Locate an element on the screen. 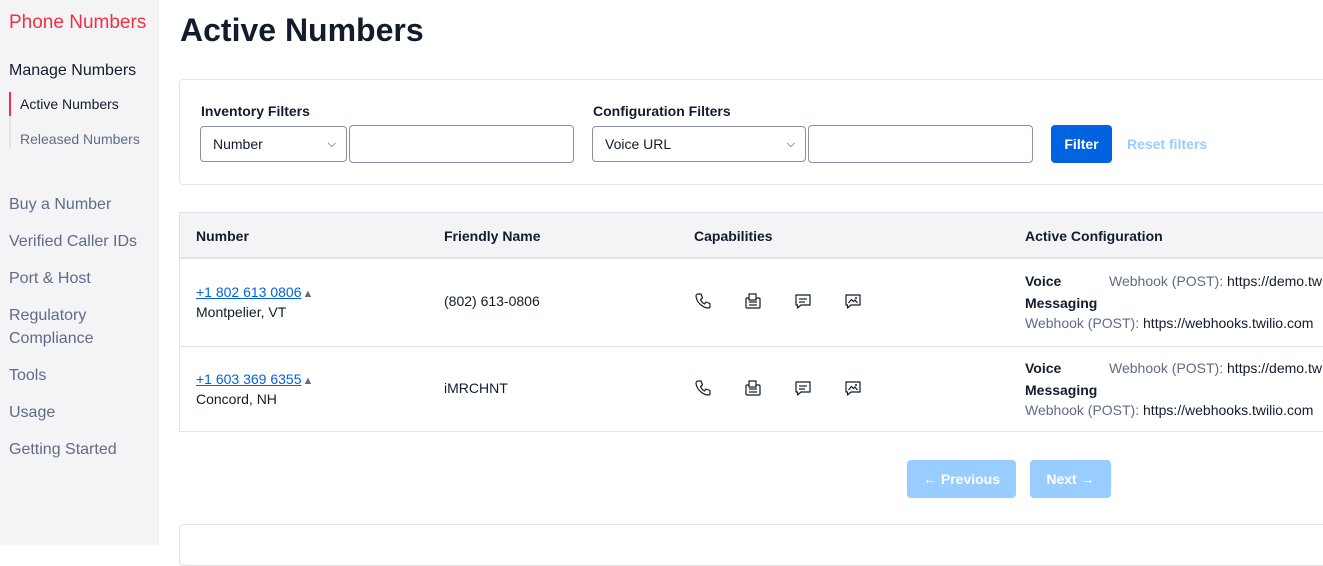 The width and height of the screenshot is (1323, 566). sidebar-item-buy-a-number: Buy a Number is located at coordinates (60, 204).